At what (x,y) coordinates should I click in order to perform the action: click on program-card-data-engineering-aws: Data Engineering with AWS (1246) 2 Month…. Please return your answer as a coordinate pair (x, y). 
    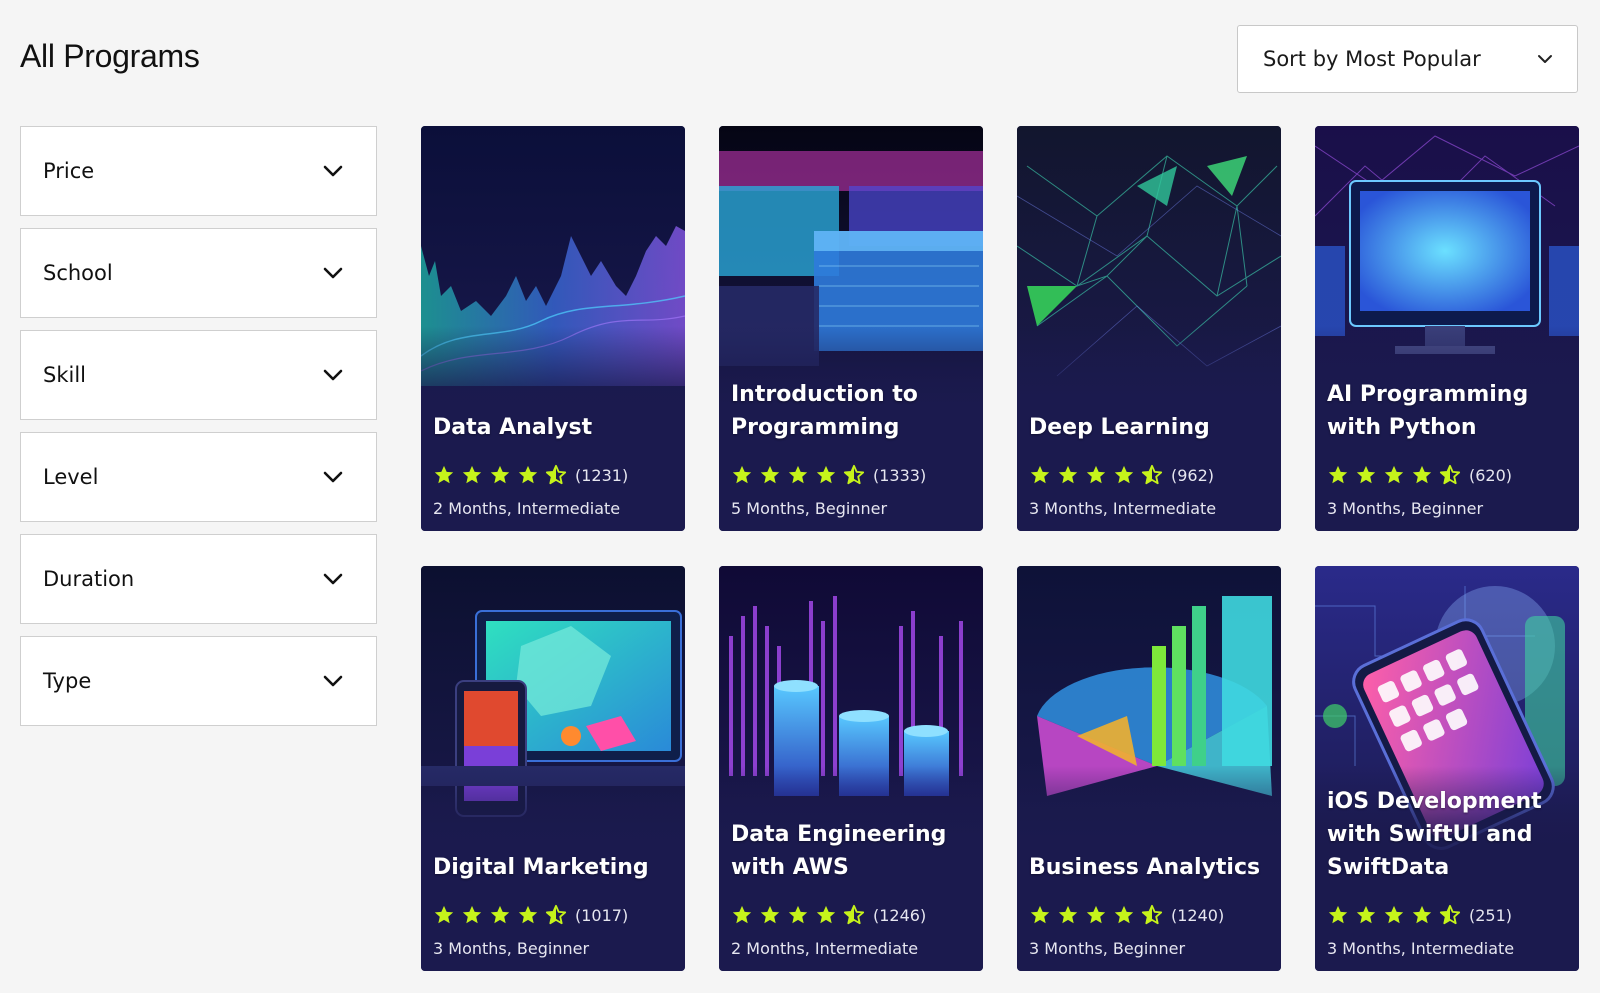
    Looking at the image, I should click on (851, 768).